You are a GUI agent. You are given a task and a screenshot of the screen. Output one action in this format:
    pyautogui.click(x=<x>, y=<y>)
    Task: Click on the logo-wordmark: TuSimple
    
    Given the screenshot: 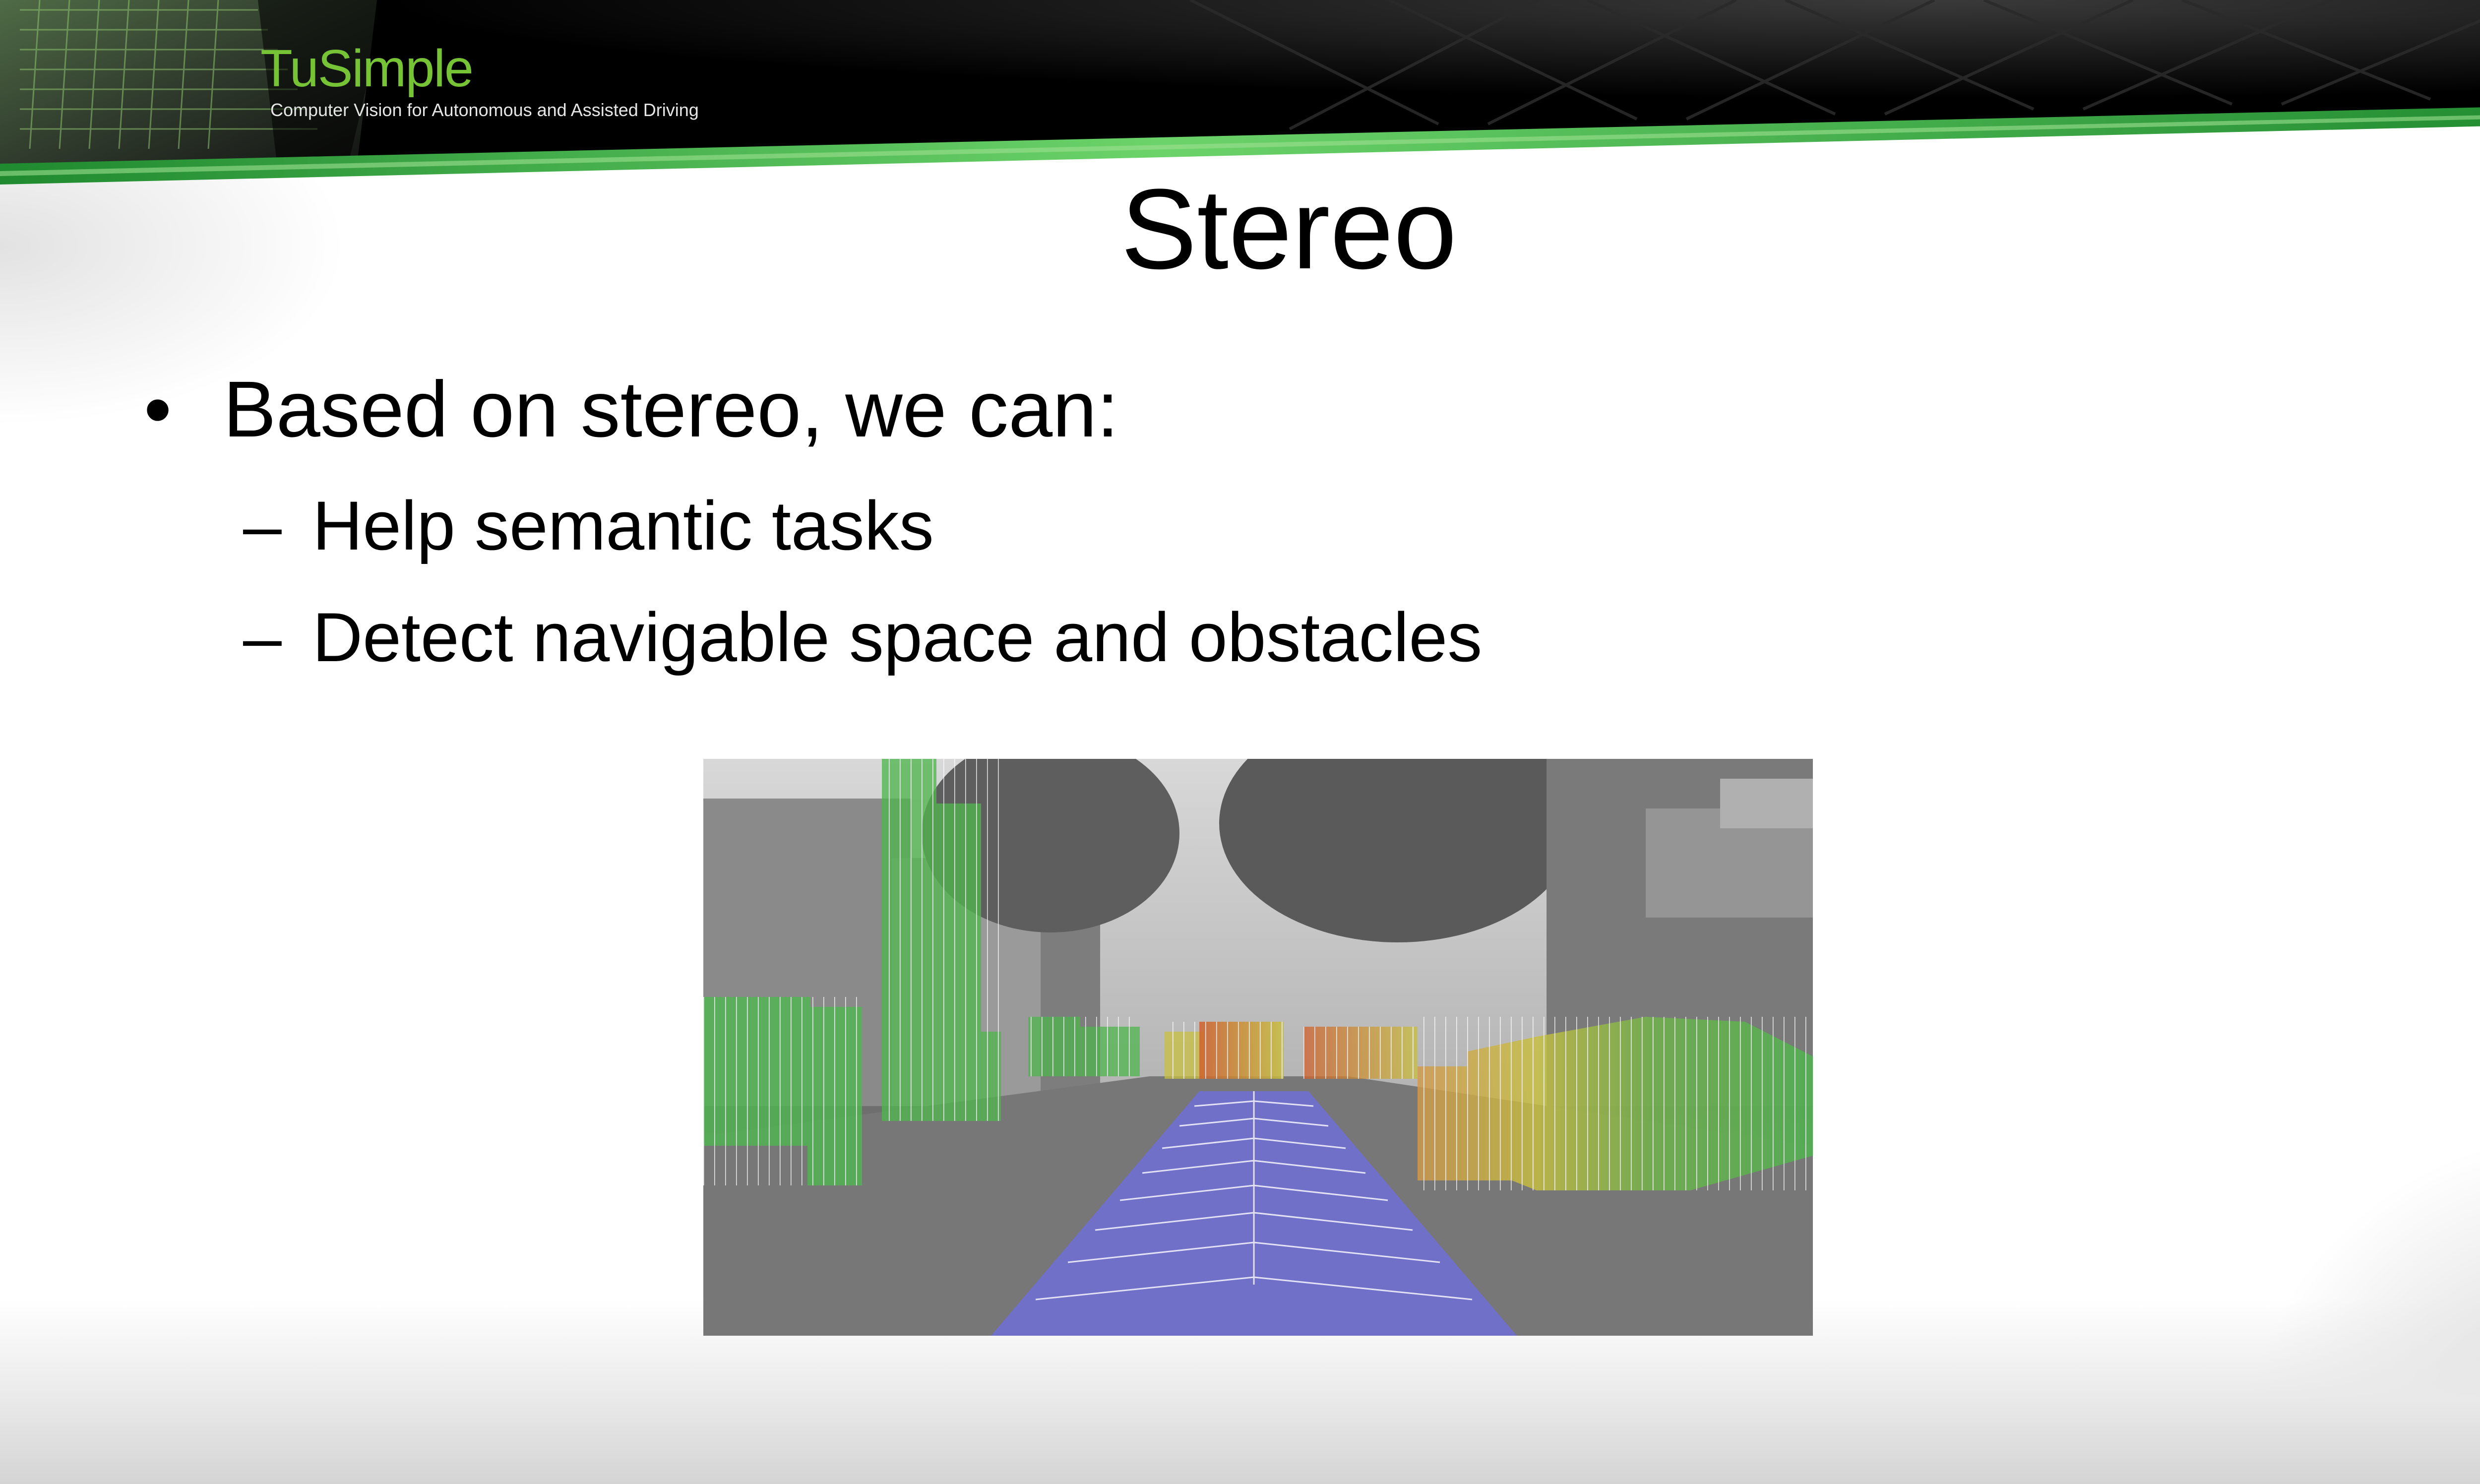 What is the action you would take?
    pyautogui.click(x=367, y=68)
    